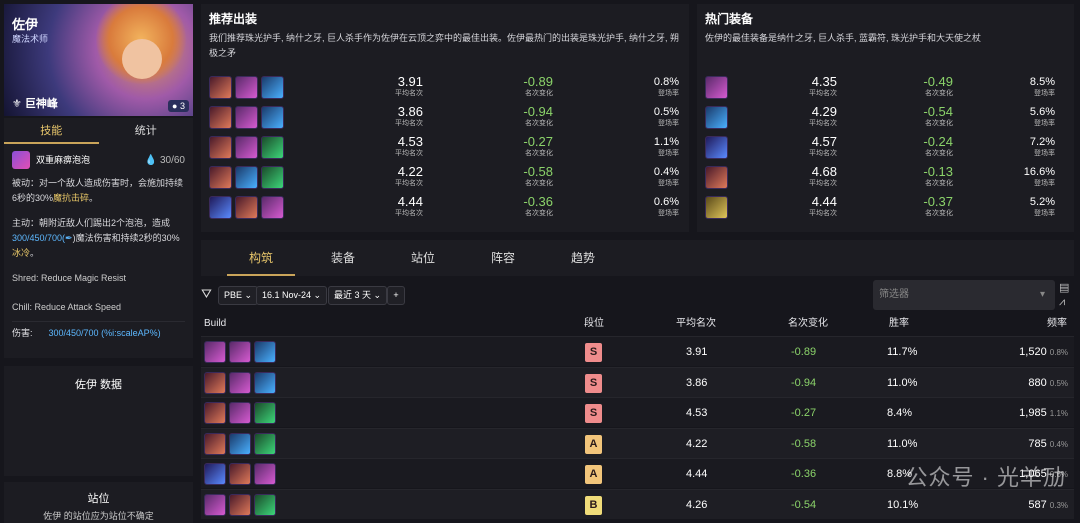 This screenshot has width=1080, height=523. What do you see at coordinates (885, 208) in the screenshot?
I see `hot-item-row: 4.44 平均名次 -0.37 名次变化 5.2% 登场率` at bounding box center [885, 208].